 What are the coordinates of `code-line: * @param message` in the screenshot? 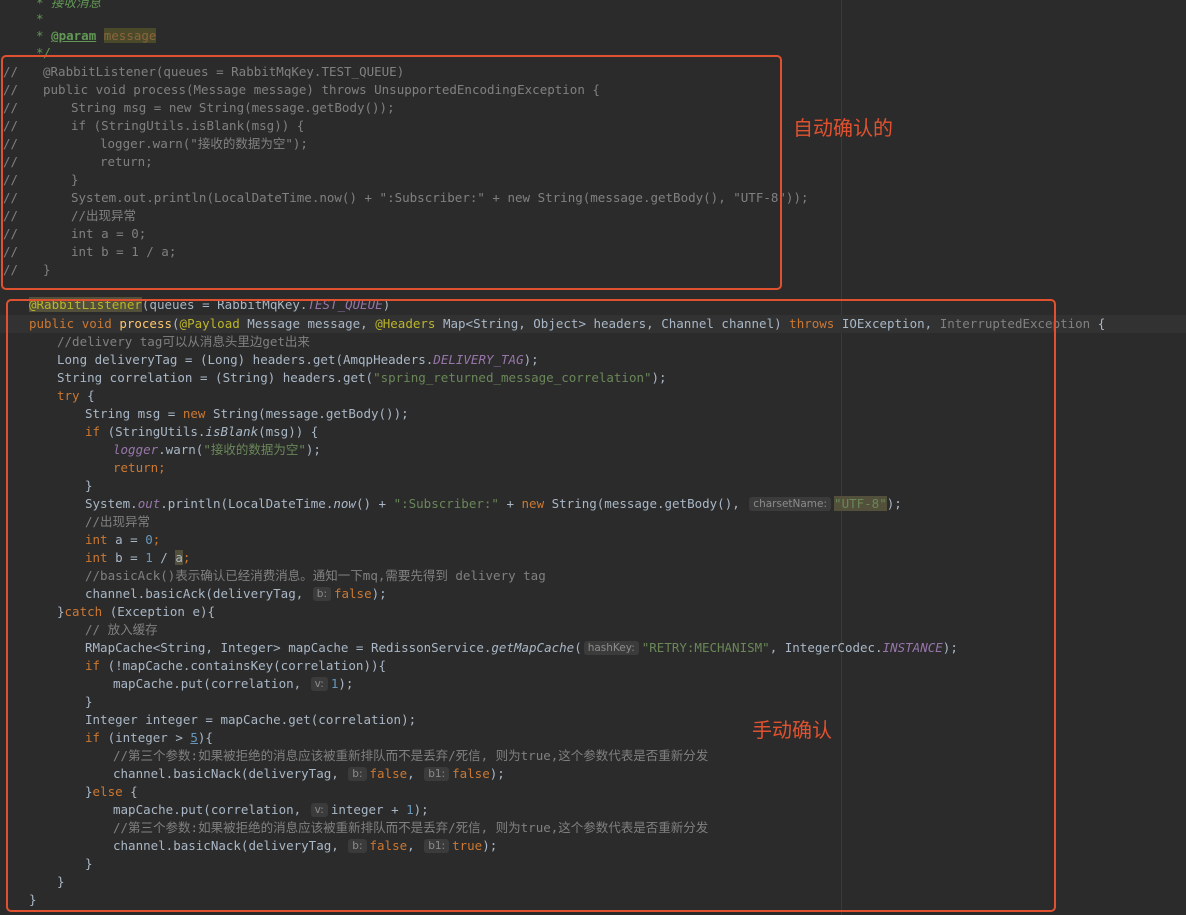 It's located at (96, 35).